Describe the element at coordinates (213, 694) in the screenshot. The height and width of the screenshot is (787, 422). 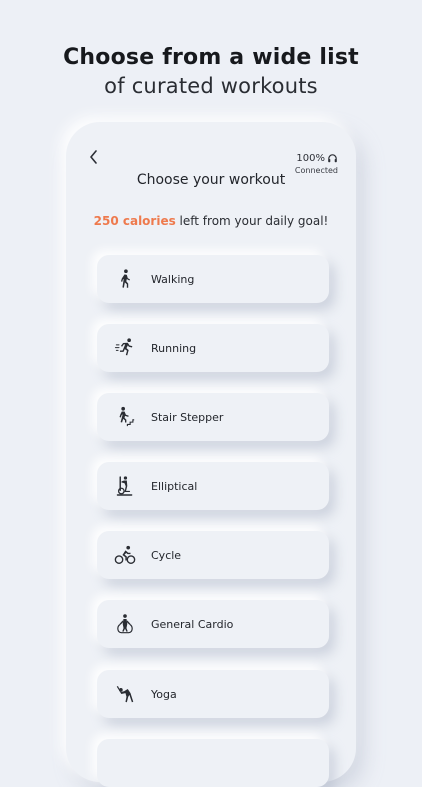
I see `workout-item-yoga: Yoga` at that location.